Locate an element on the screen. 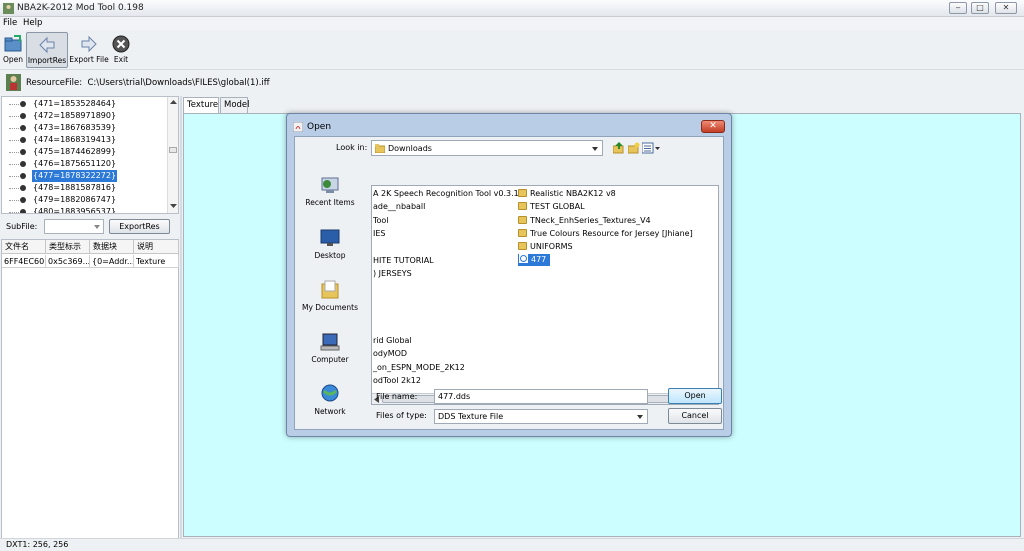 Image resolution: width=1024 pixels, height=551 pixels. file-type-select: DDS Texture File is located at coordinates (541, 416).